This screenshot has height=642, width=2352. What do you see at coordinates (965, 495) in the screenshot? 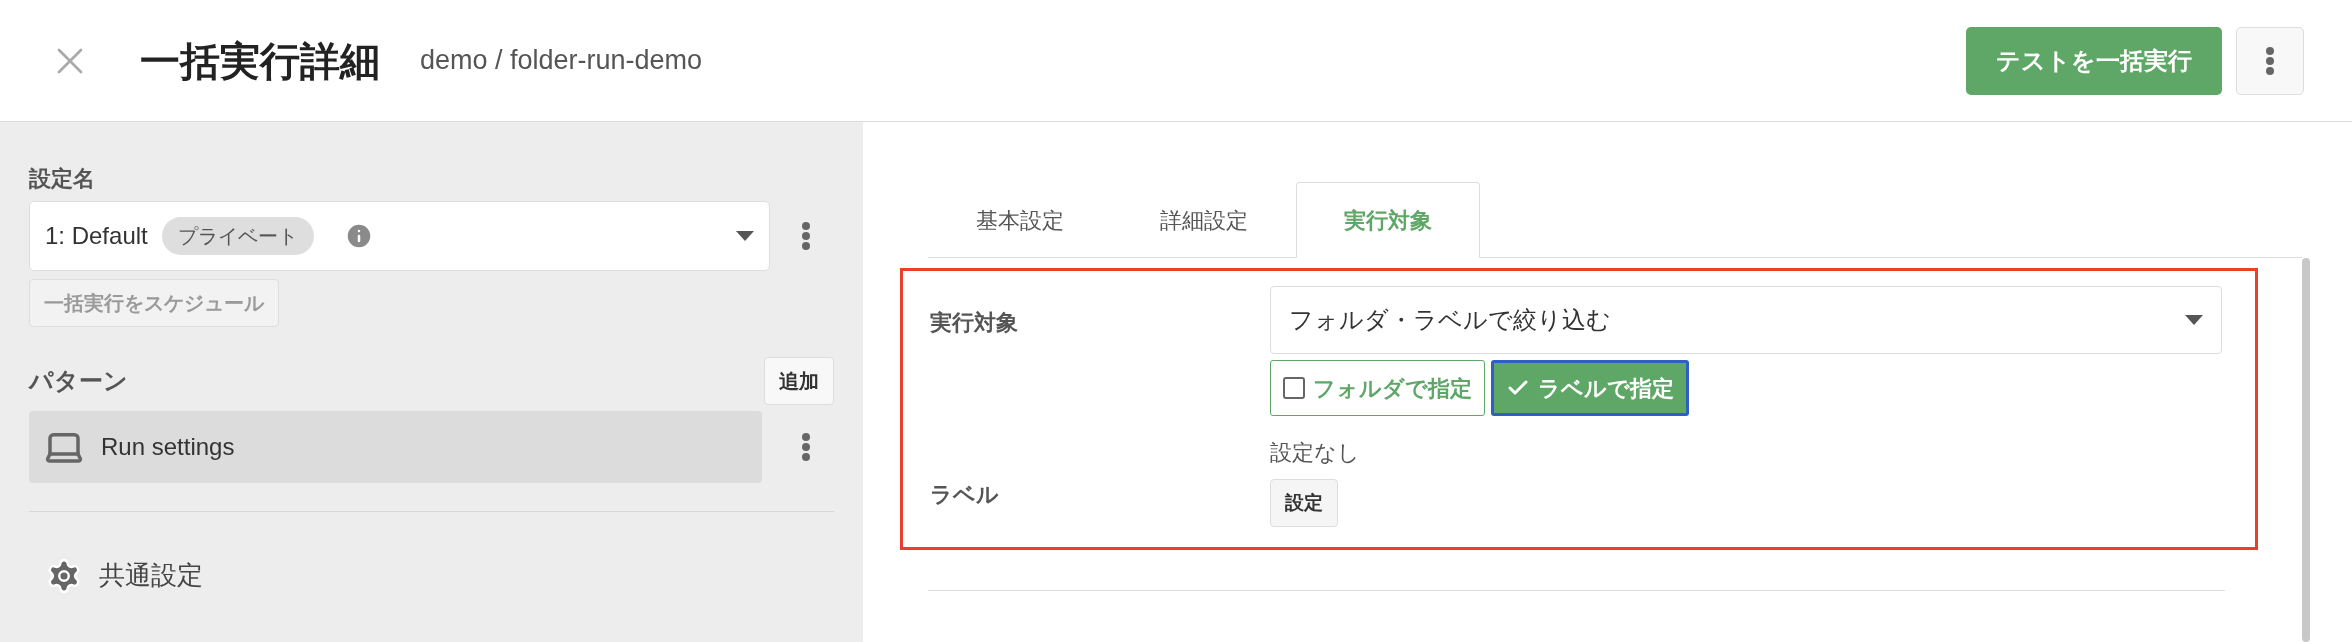
I see `field-label: ラベル` at bounding box center [965, 495].